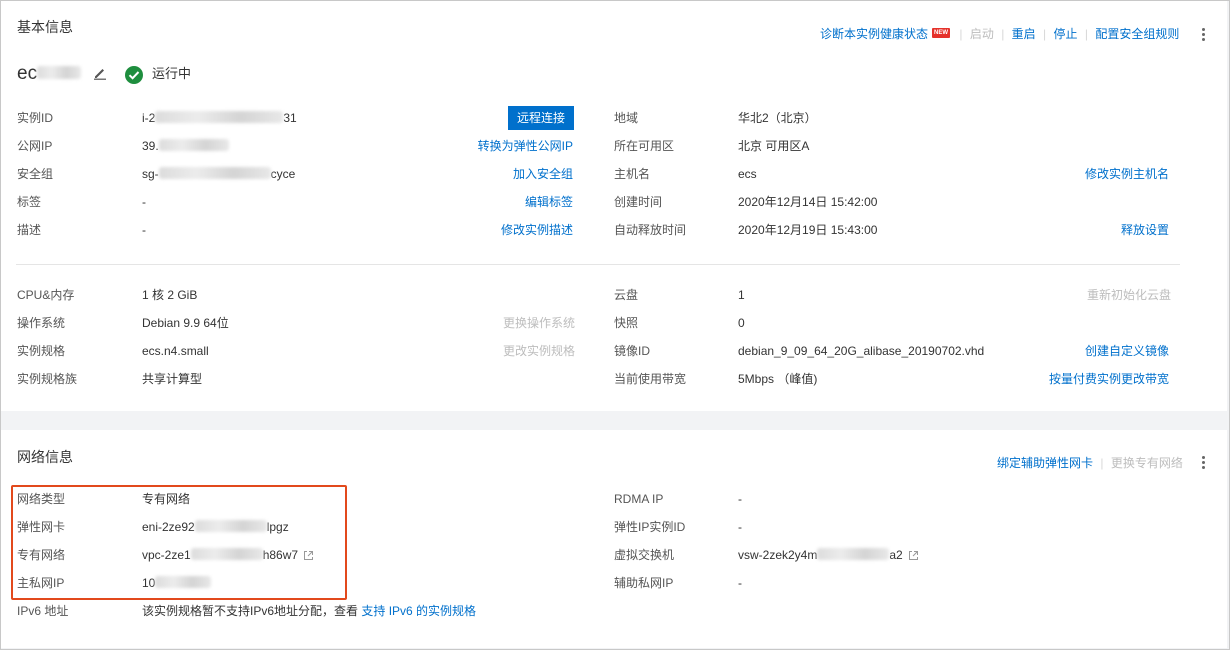 This screenshot has height=650, width=1230. Describe the element at coordinates (1204, 35) in the screenshot. I see `more-icon` at that location.